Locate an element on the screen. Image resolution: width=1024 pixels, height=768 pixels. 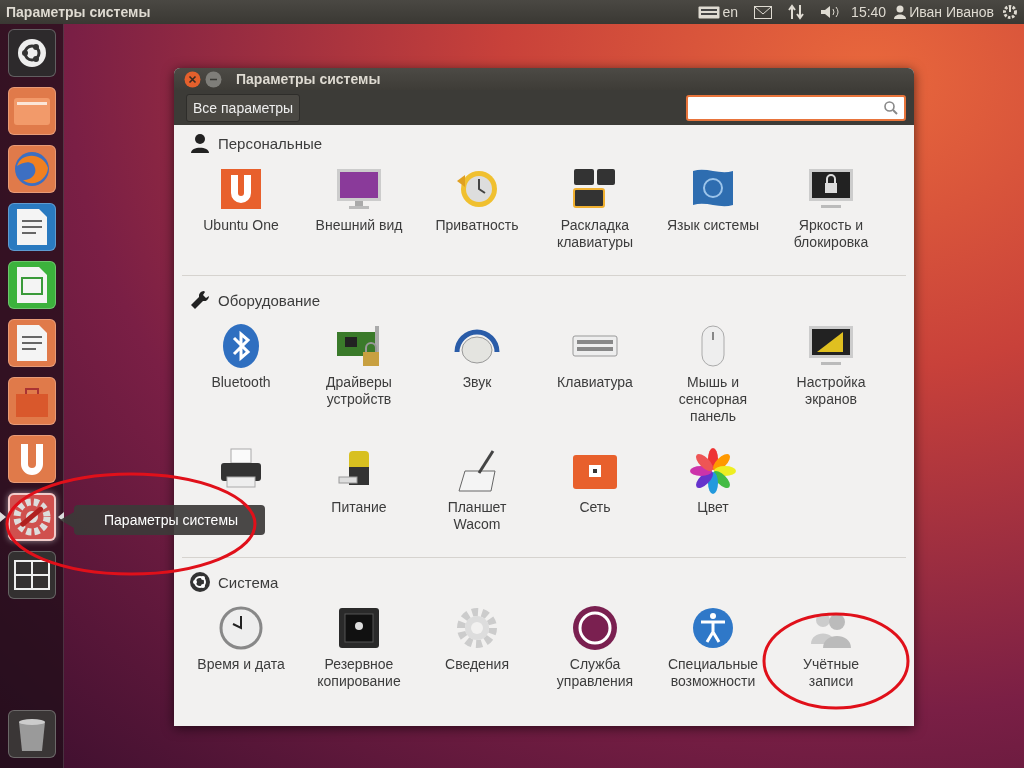
settings-item-label: Звук is located at coordinates (477, 382).